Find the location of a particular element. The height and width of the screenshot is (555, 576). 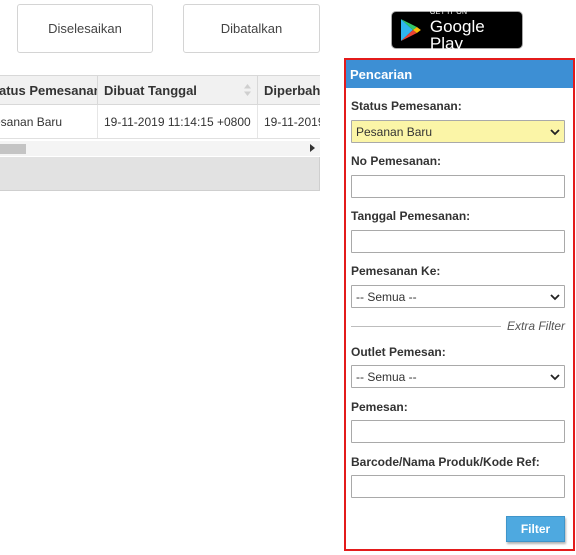

filter-button: Filter is located at coordinates (535, 529).